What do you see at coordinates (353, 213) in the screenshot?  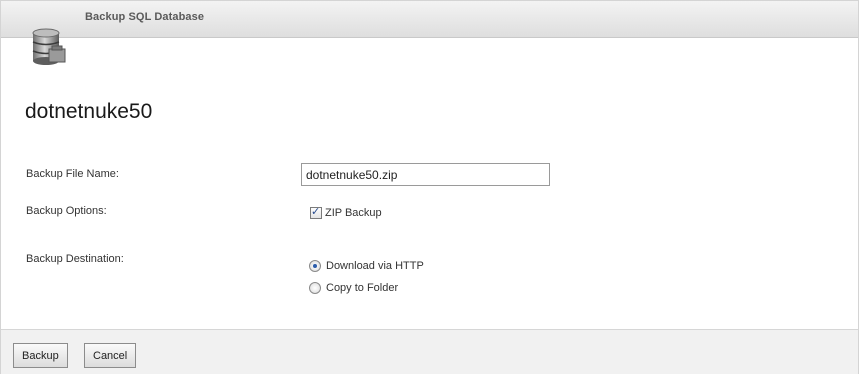 I see `zip-backup-label: ZIP Backup` at bounding box center [353, 213].